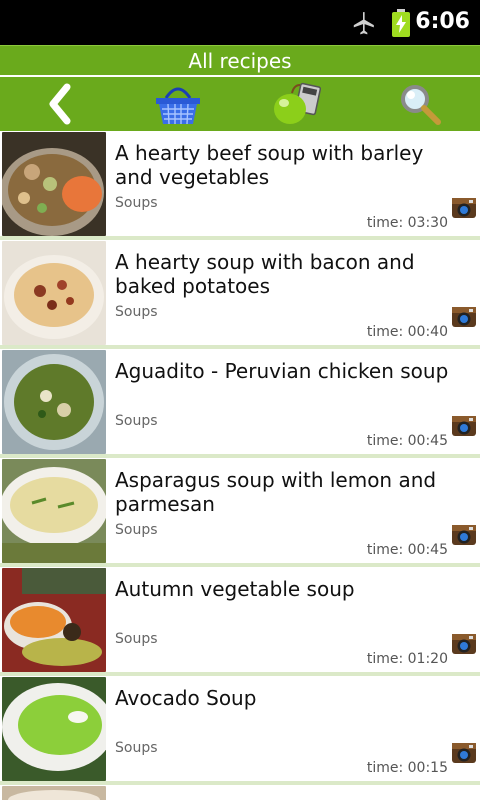 The width and height of the screenshot is (480, 800). What do you see at coordinates (240, 22) in the screenshot?
I see `status-bar: 6:06` at bounding box center [240, 22].